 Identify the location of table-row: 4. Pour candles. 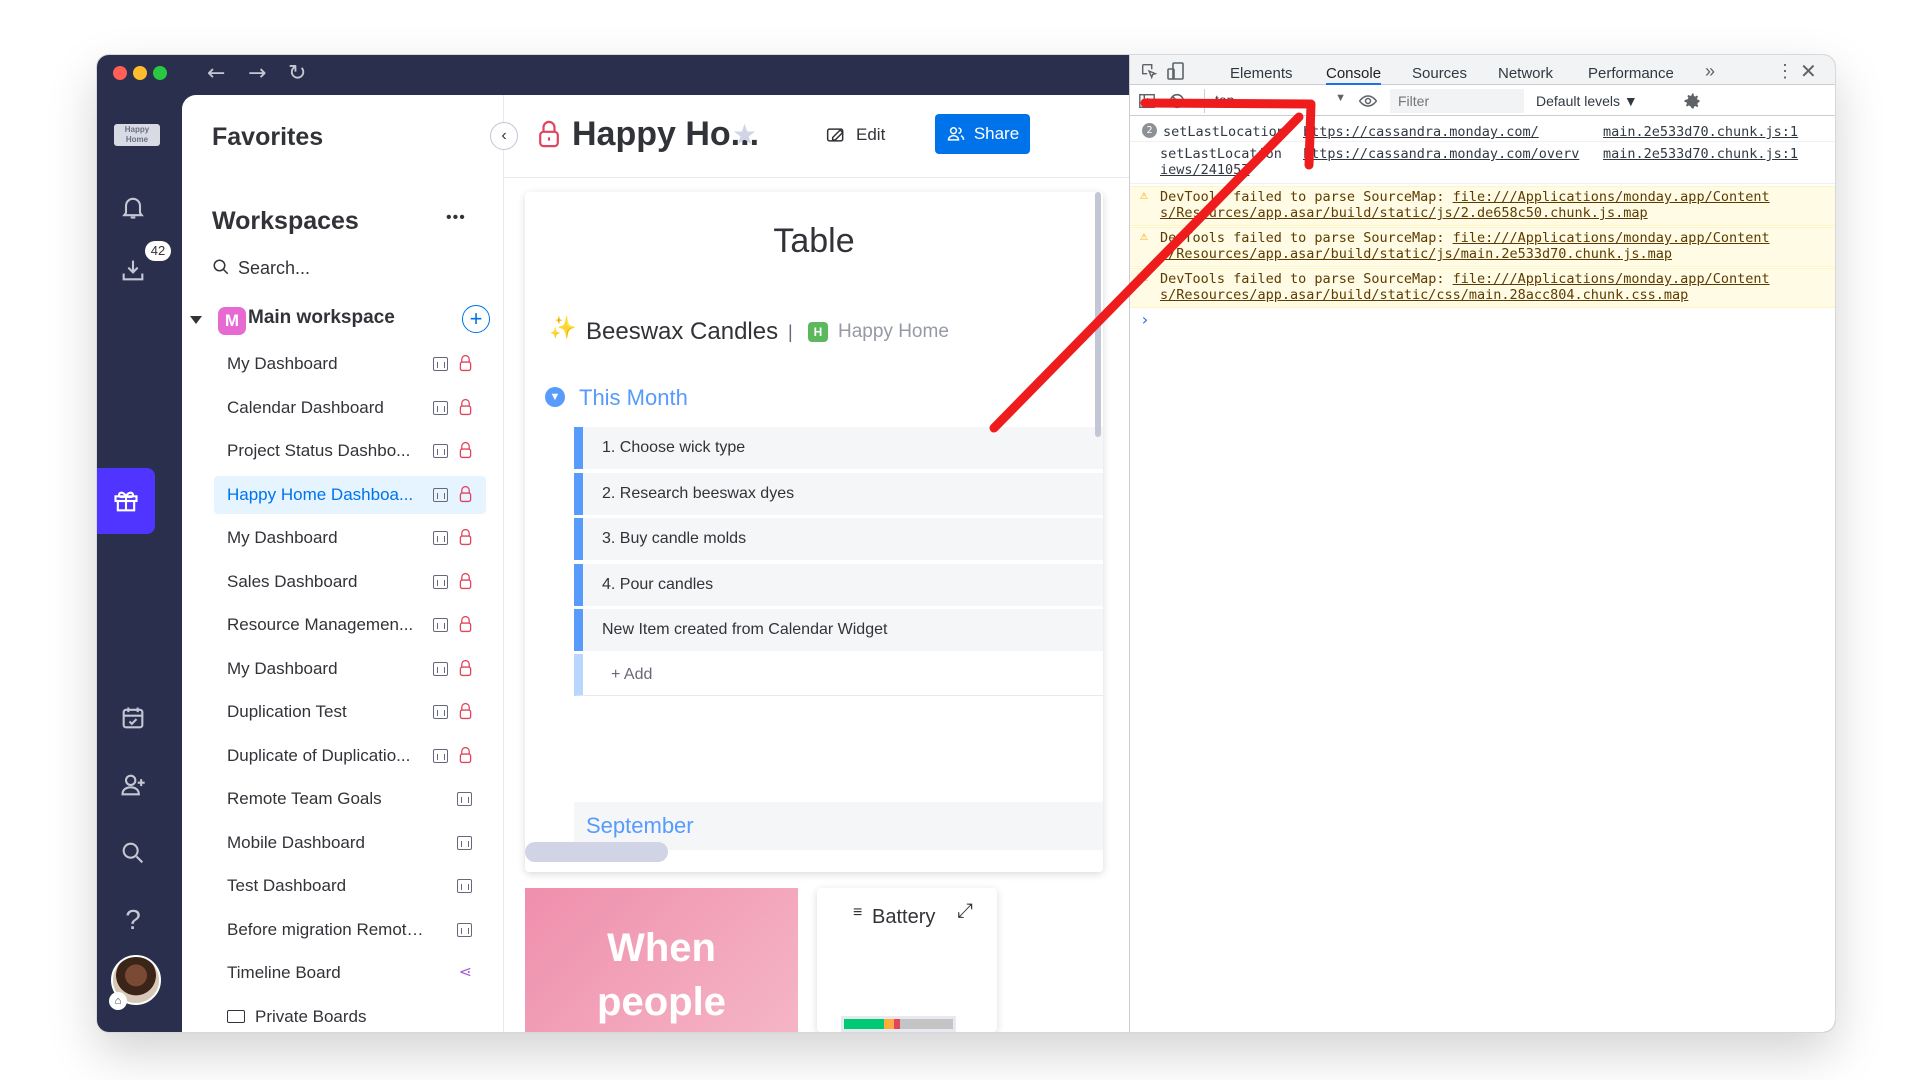
(838, 584).